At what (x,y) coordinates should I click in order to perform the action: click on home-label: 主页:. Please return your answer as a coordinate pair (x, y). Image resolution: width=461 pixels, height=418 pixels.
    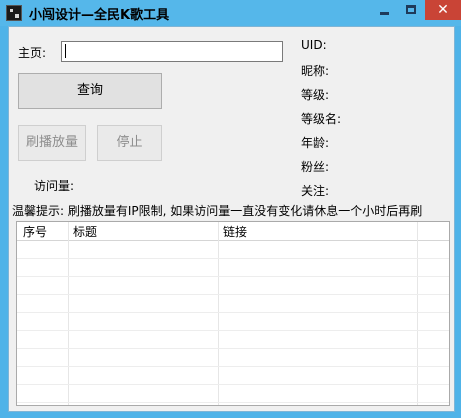
    Looking at the image, I should click on (32, 53).